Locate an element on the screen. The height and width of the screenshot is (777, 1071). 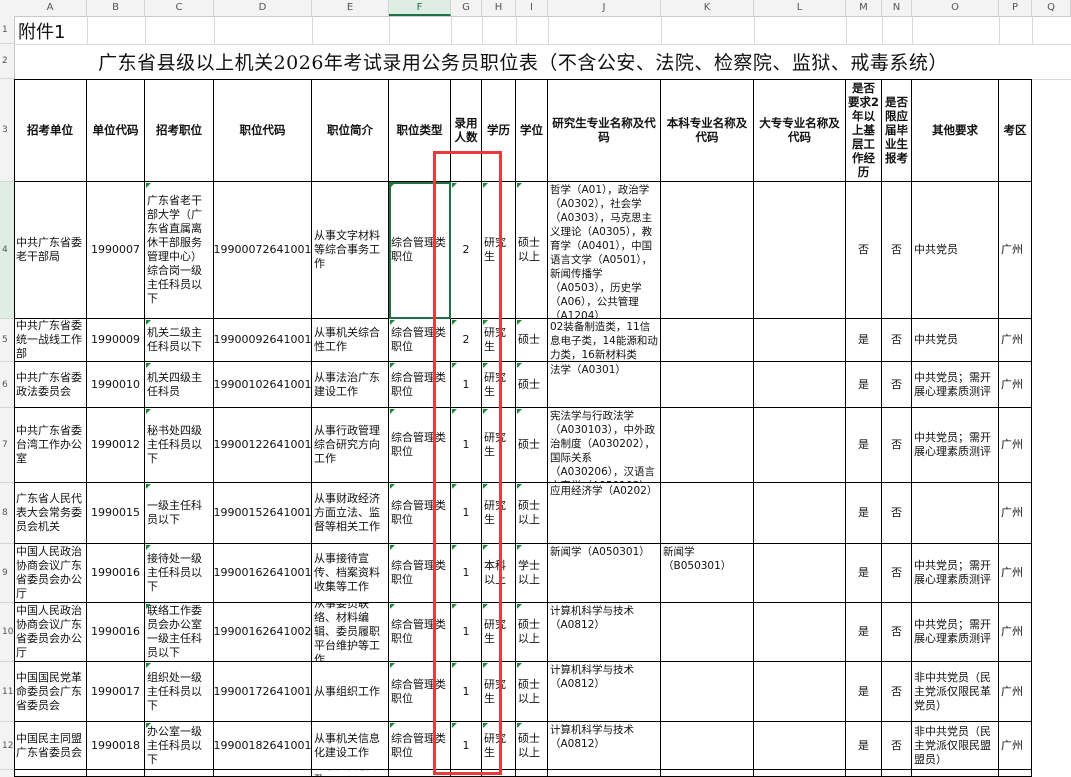
table-cell: 学士以上 is located at coordinates (532, 573).